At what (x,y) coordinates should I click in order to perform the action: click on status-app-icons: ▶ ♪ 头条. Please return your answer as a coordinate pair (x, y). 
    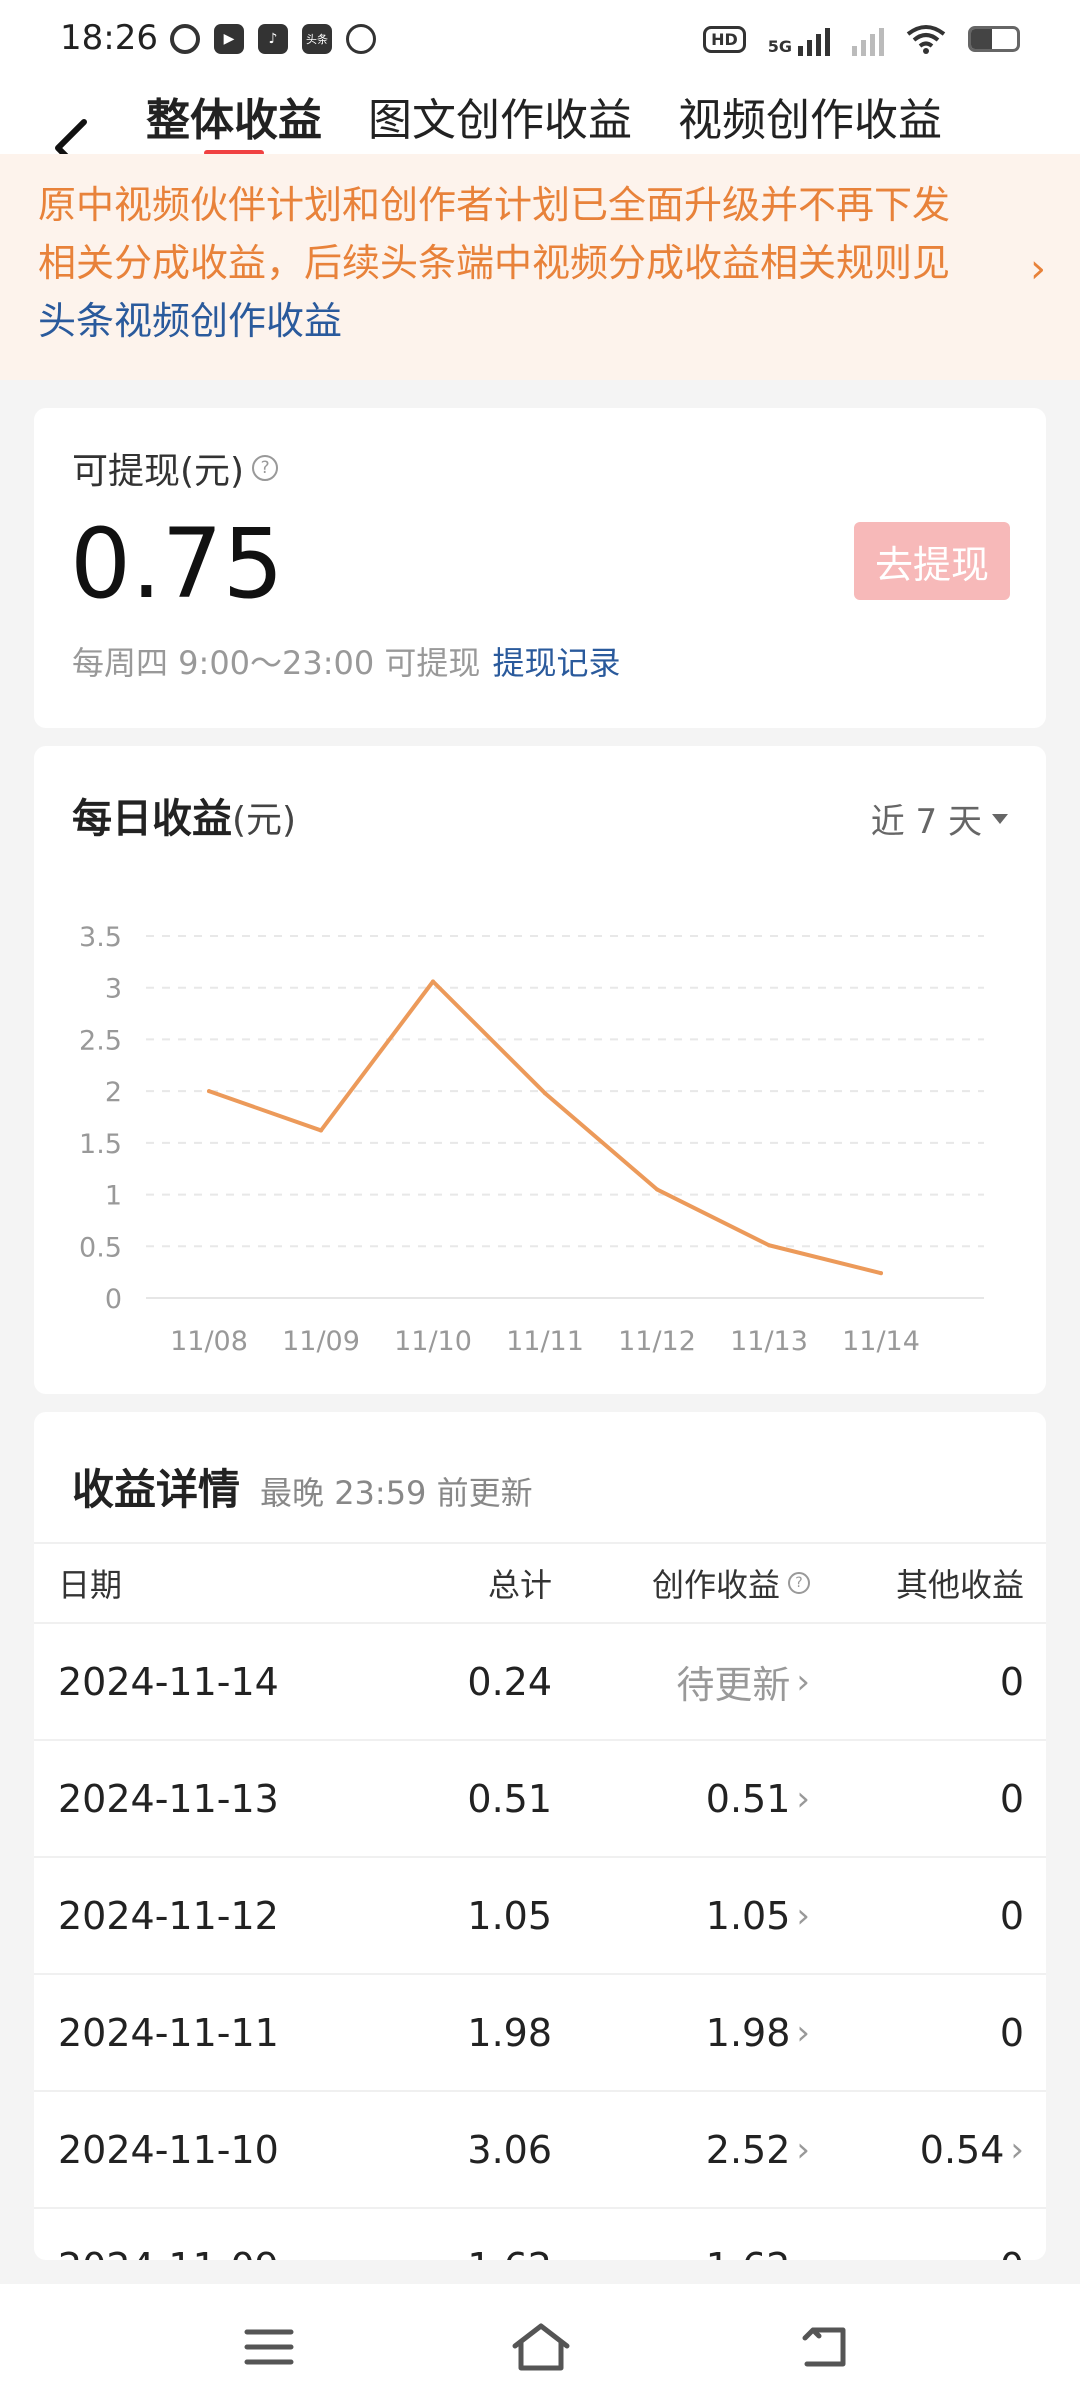
    Looking at the image, I should click on (273, 39).